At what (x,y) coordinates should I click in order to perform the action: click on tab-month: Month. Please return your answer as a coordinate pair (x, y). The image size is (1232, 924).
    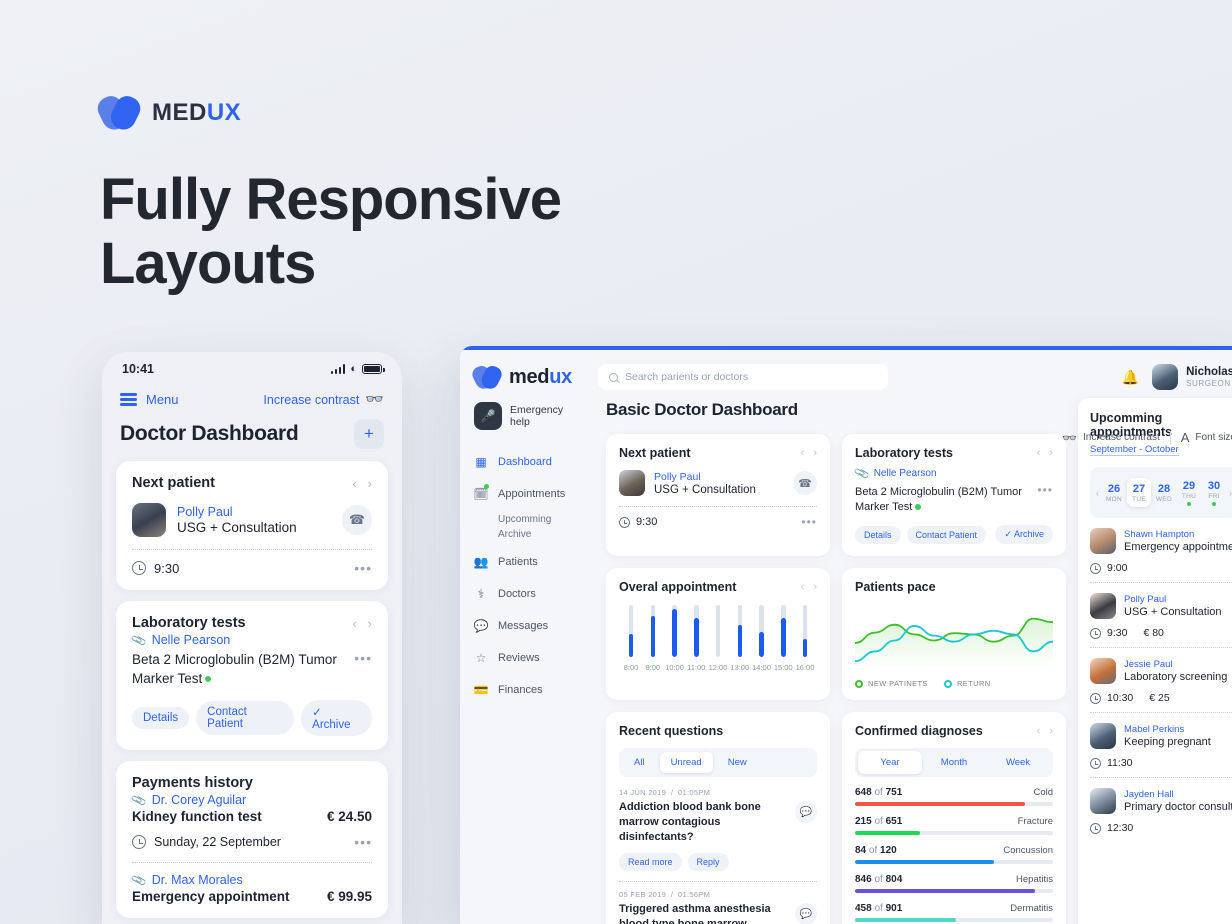
    Looking at the image, I should click on (954, 762).